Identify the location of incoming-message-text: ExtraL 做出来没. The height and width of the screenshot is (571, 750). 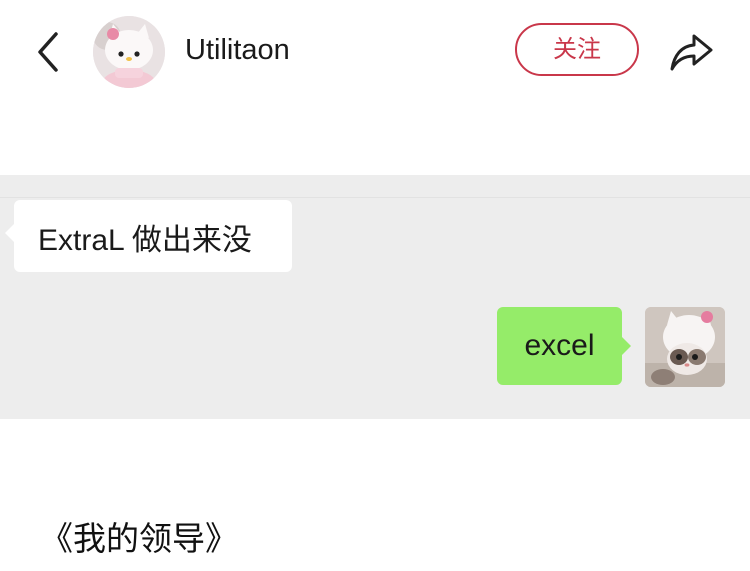
(145, 240).